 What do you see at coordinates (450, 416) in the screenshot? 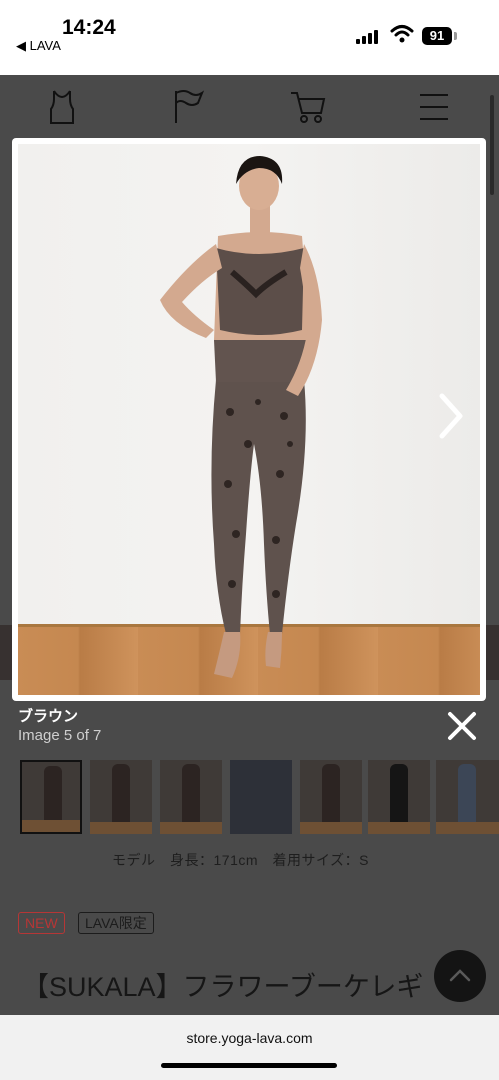
I see `next-image-arrow-icon` at bounding box center [450, 416].